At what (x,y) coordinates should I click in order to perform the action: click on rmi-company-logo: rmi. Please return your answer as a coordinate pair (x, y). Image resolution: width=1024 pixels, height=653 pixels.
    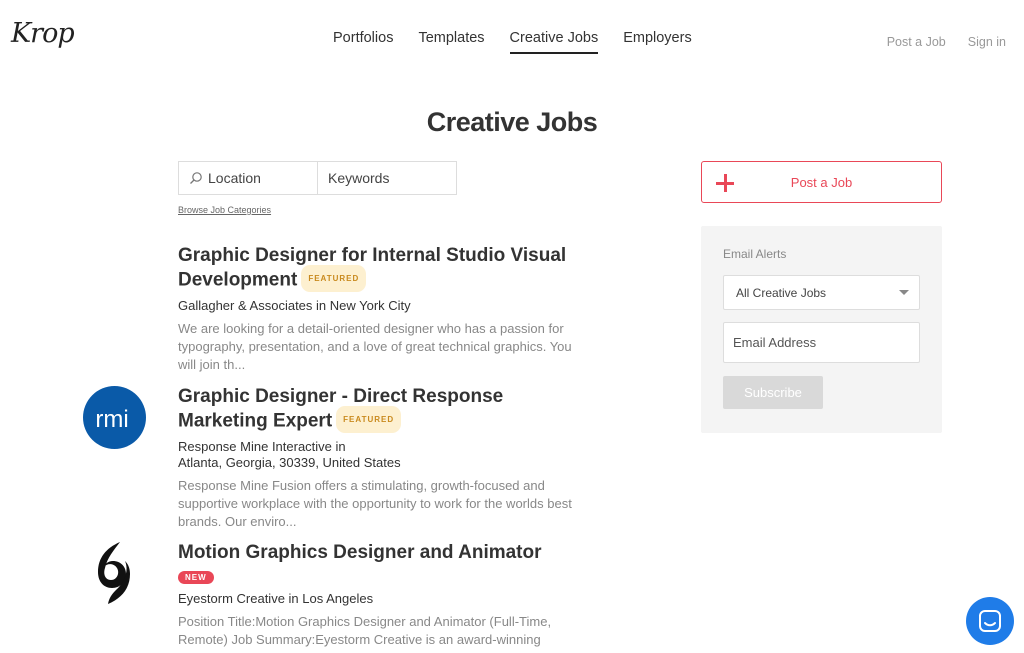
    Looking at the image, I should click on (114, 420).